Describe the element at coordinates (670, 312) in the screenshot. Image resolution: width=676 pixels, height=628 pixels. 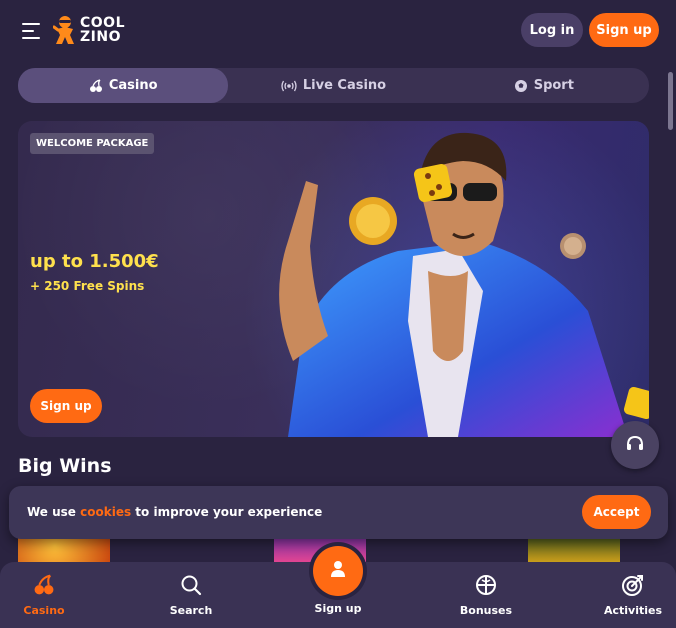
I see `page-scrollbar` at that location.